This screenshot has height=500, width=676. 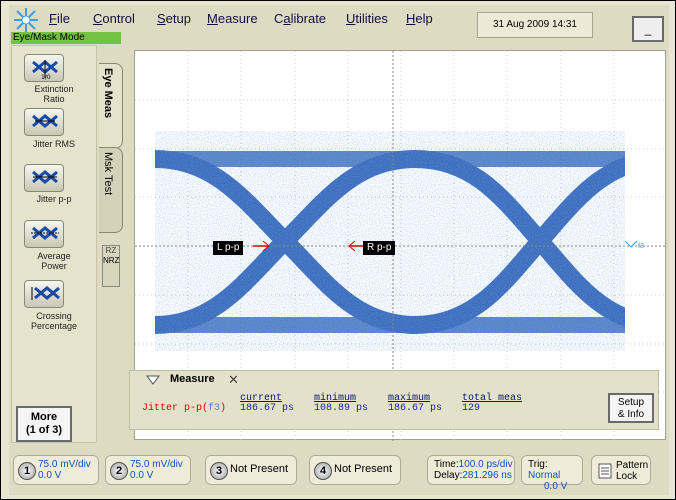 What do you see at coordinates (111, 106) in the screenshot?
I see `tab-eye-meas: Eye Meas` at bounding box center [111, 106].